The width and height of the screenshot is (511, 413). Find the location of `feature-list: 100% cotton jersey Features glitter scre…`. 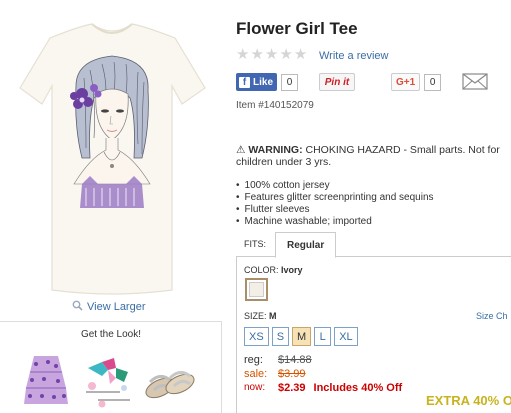

feature-list: 100% cotton jersey Features glitter scre… is located at coordinates (335, 204).